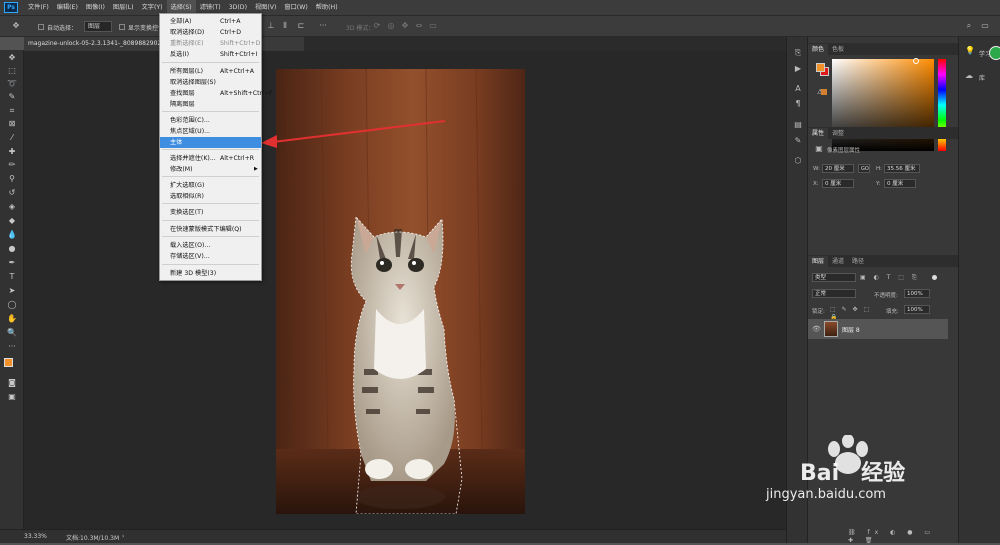 The height and width of the screenshot is (545, 1000). Describe the element at coordinates (12, 263) in the screenshot. I see `pen-tool-icon: ✒` at that location.